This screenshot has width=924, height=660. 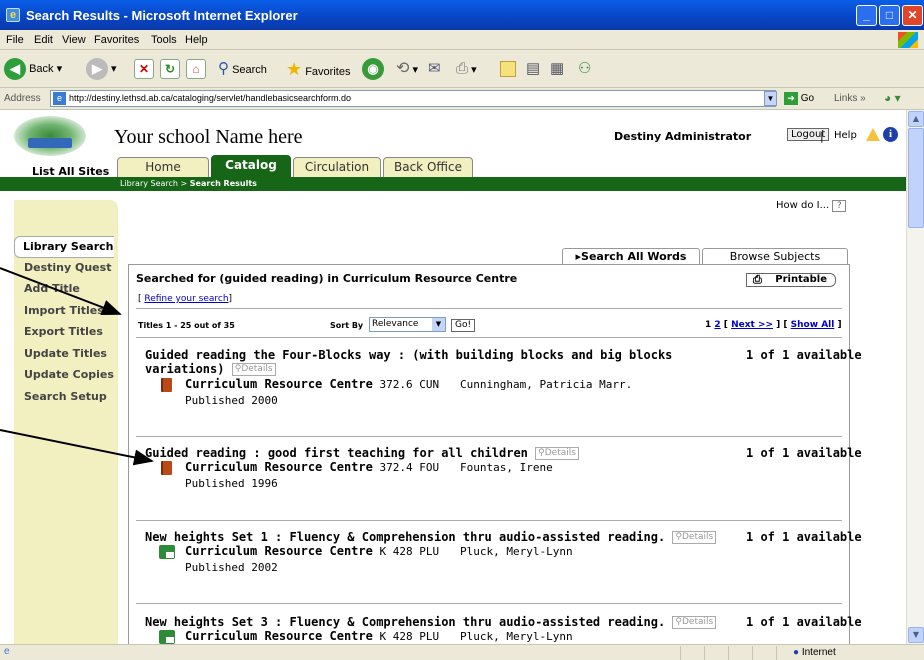 What do you see at coordinates (846, 98) in the screenshot?
I see `links-label: Links` at bounding box center [846, 98].